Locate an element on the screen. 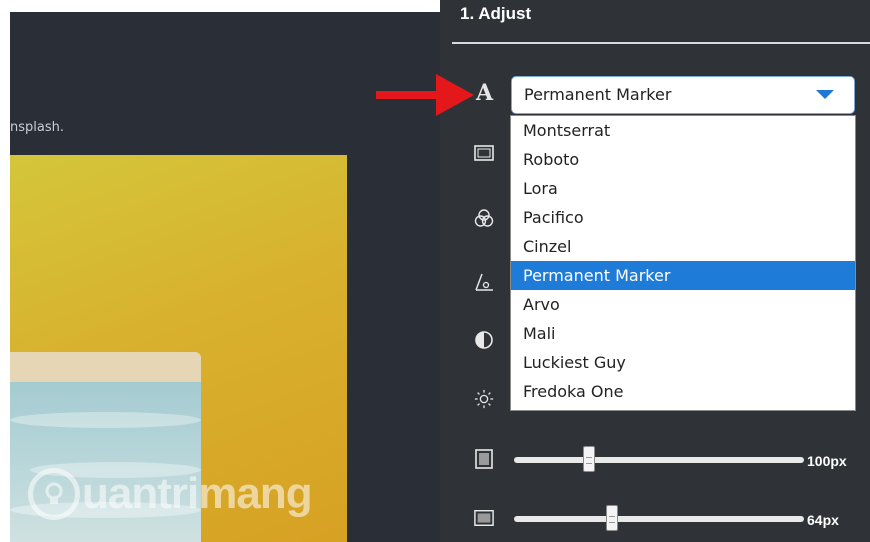 The image size is (870, 542). font-select: Permanent Marker is located at coordinates (683, 95).